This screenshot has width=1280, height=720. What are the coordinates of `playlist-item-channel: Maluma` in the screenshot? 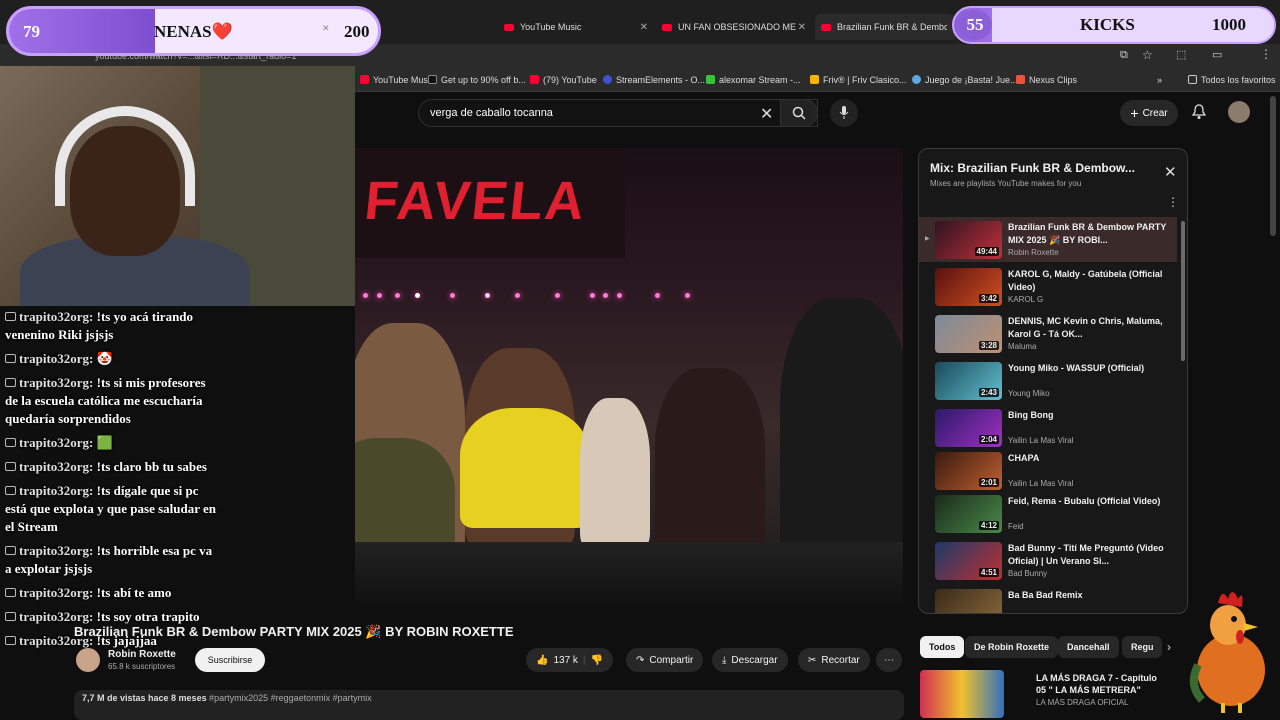 It's located at (1022, 346).